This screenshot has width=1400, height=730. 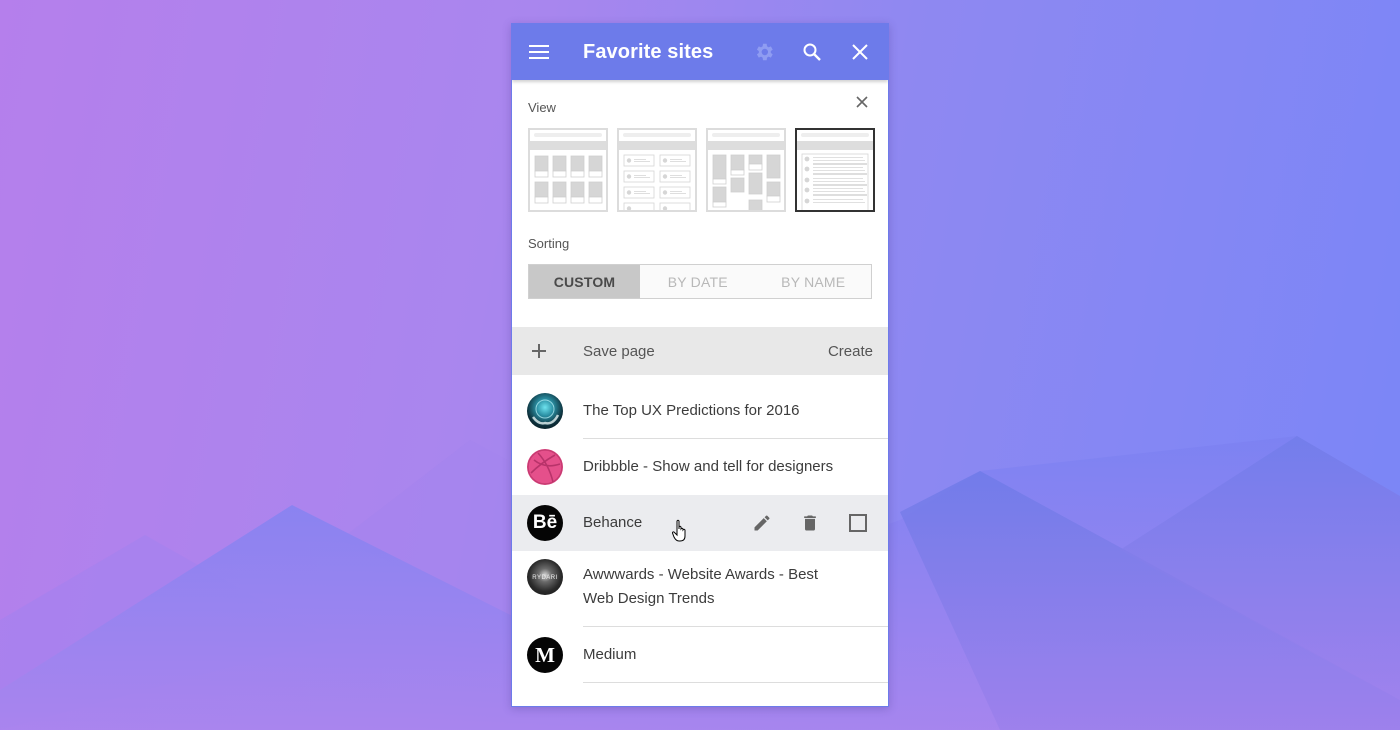 What do you see at coordinates (746, 170) in the screenshot?
I see `view-option-masonry` at bounding box center [746, 170].